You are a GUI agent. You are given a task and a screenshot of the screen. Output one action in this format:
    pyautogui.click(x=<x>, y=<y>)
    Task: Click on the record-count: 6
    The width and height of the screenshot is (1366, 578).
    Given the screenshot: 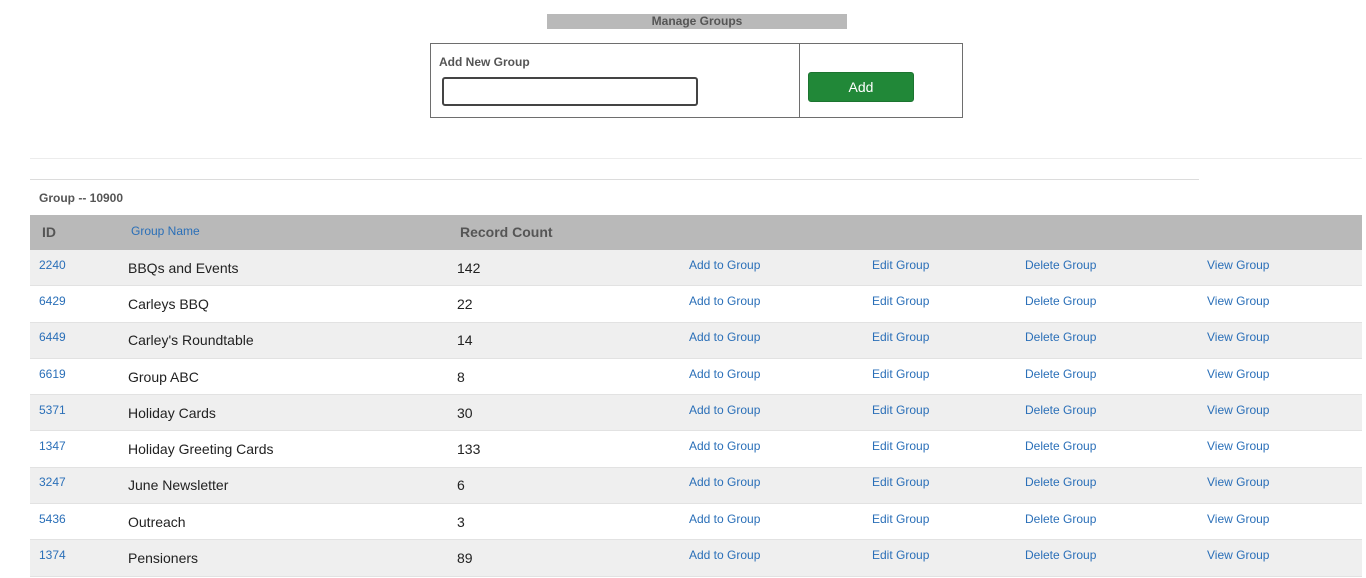 What is the action you would take?
    pyautogui.click(x=461, y=485)
    